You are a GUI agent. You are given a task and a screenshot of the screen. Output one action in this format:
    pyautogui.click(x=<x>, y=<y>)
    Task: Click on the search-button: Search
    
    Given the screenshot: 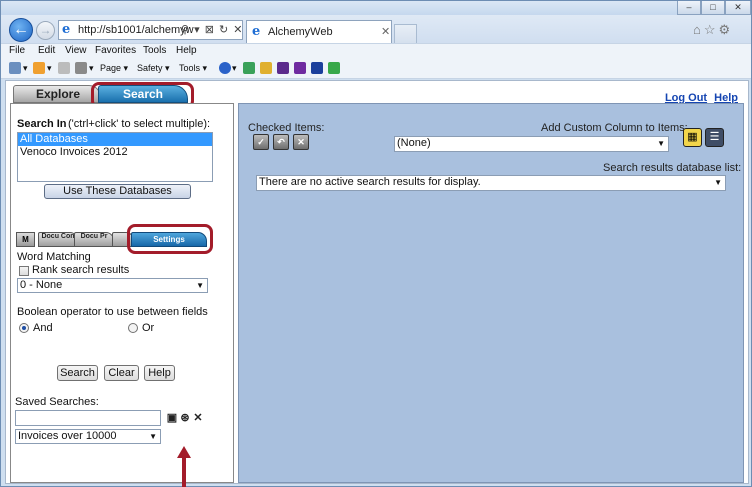 What is the action you would take?
    pyautogui.click(x=77, y=373)
    